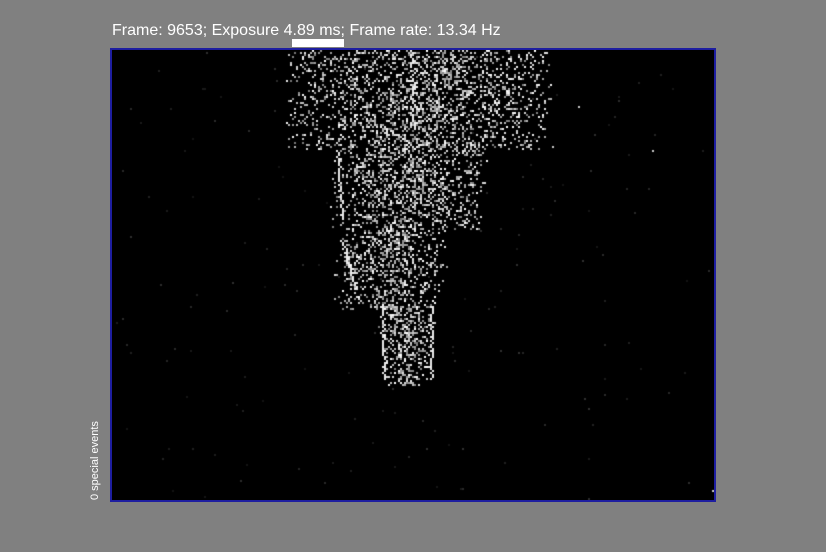 The height and width of the screenshot is (552, 826). What do you see at coordinates (318, 43) in the screenshot?
I see `frame-marker-bar` at bounding box center [318, 43].